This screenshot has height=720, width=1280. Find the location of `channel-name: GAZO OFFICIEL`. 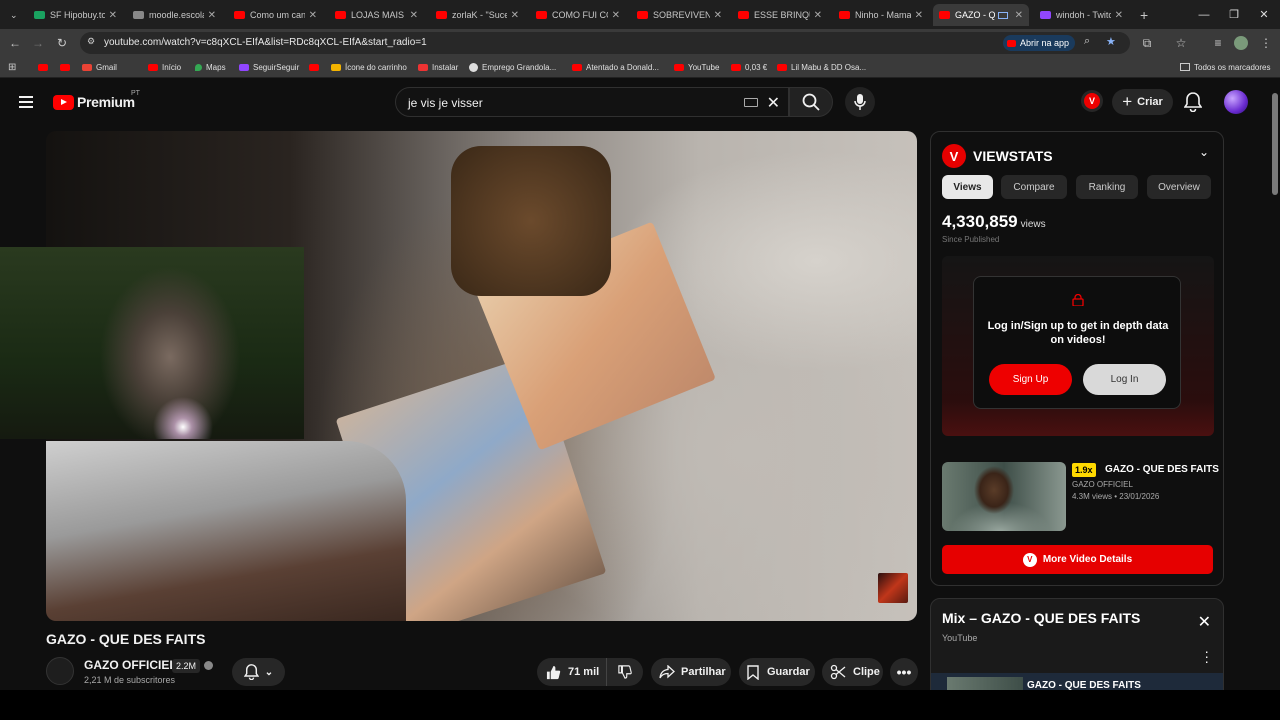

channel-name: GAZO OFFICIEL is located at coordinates (130, 665).